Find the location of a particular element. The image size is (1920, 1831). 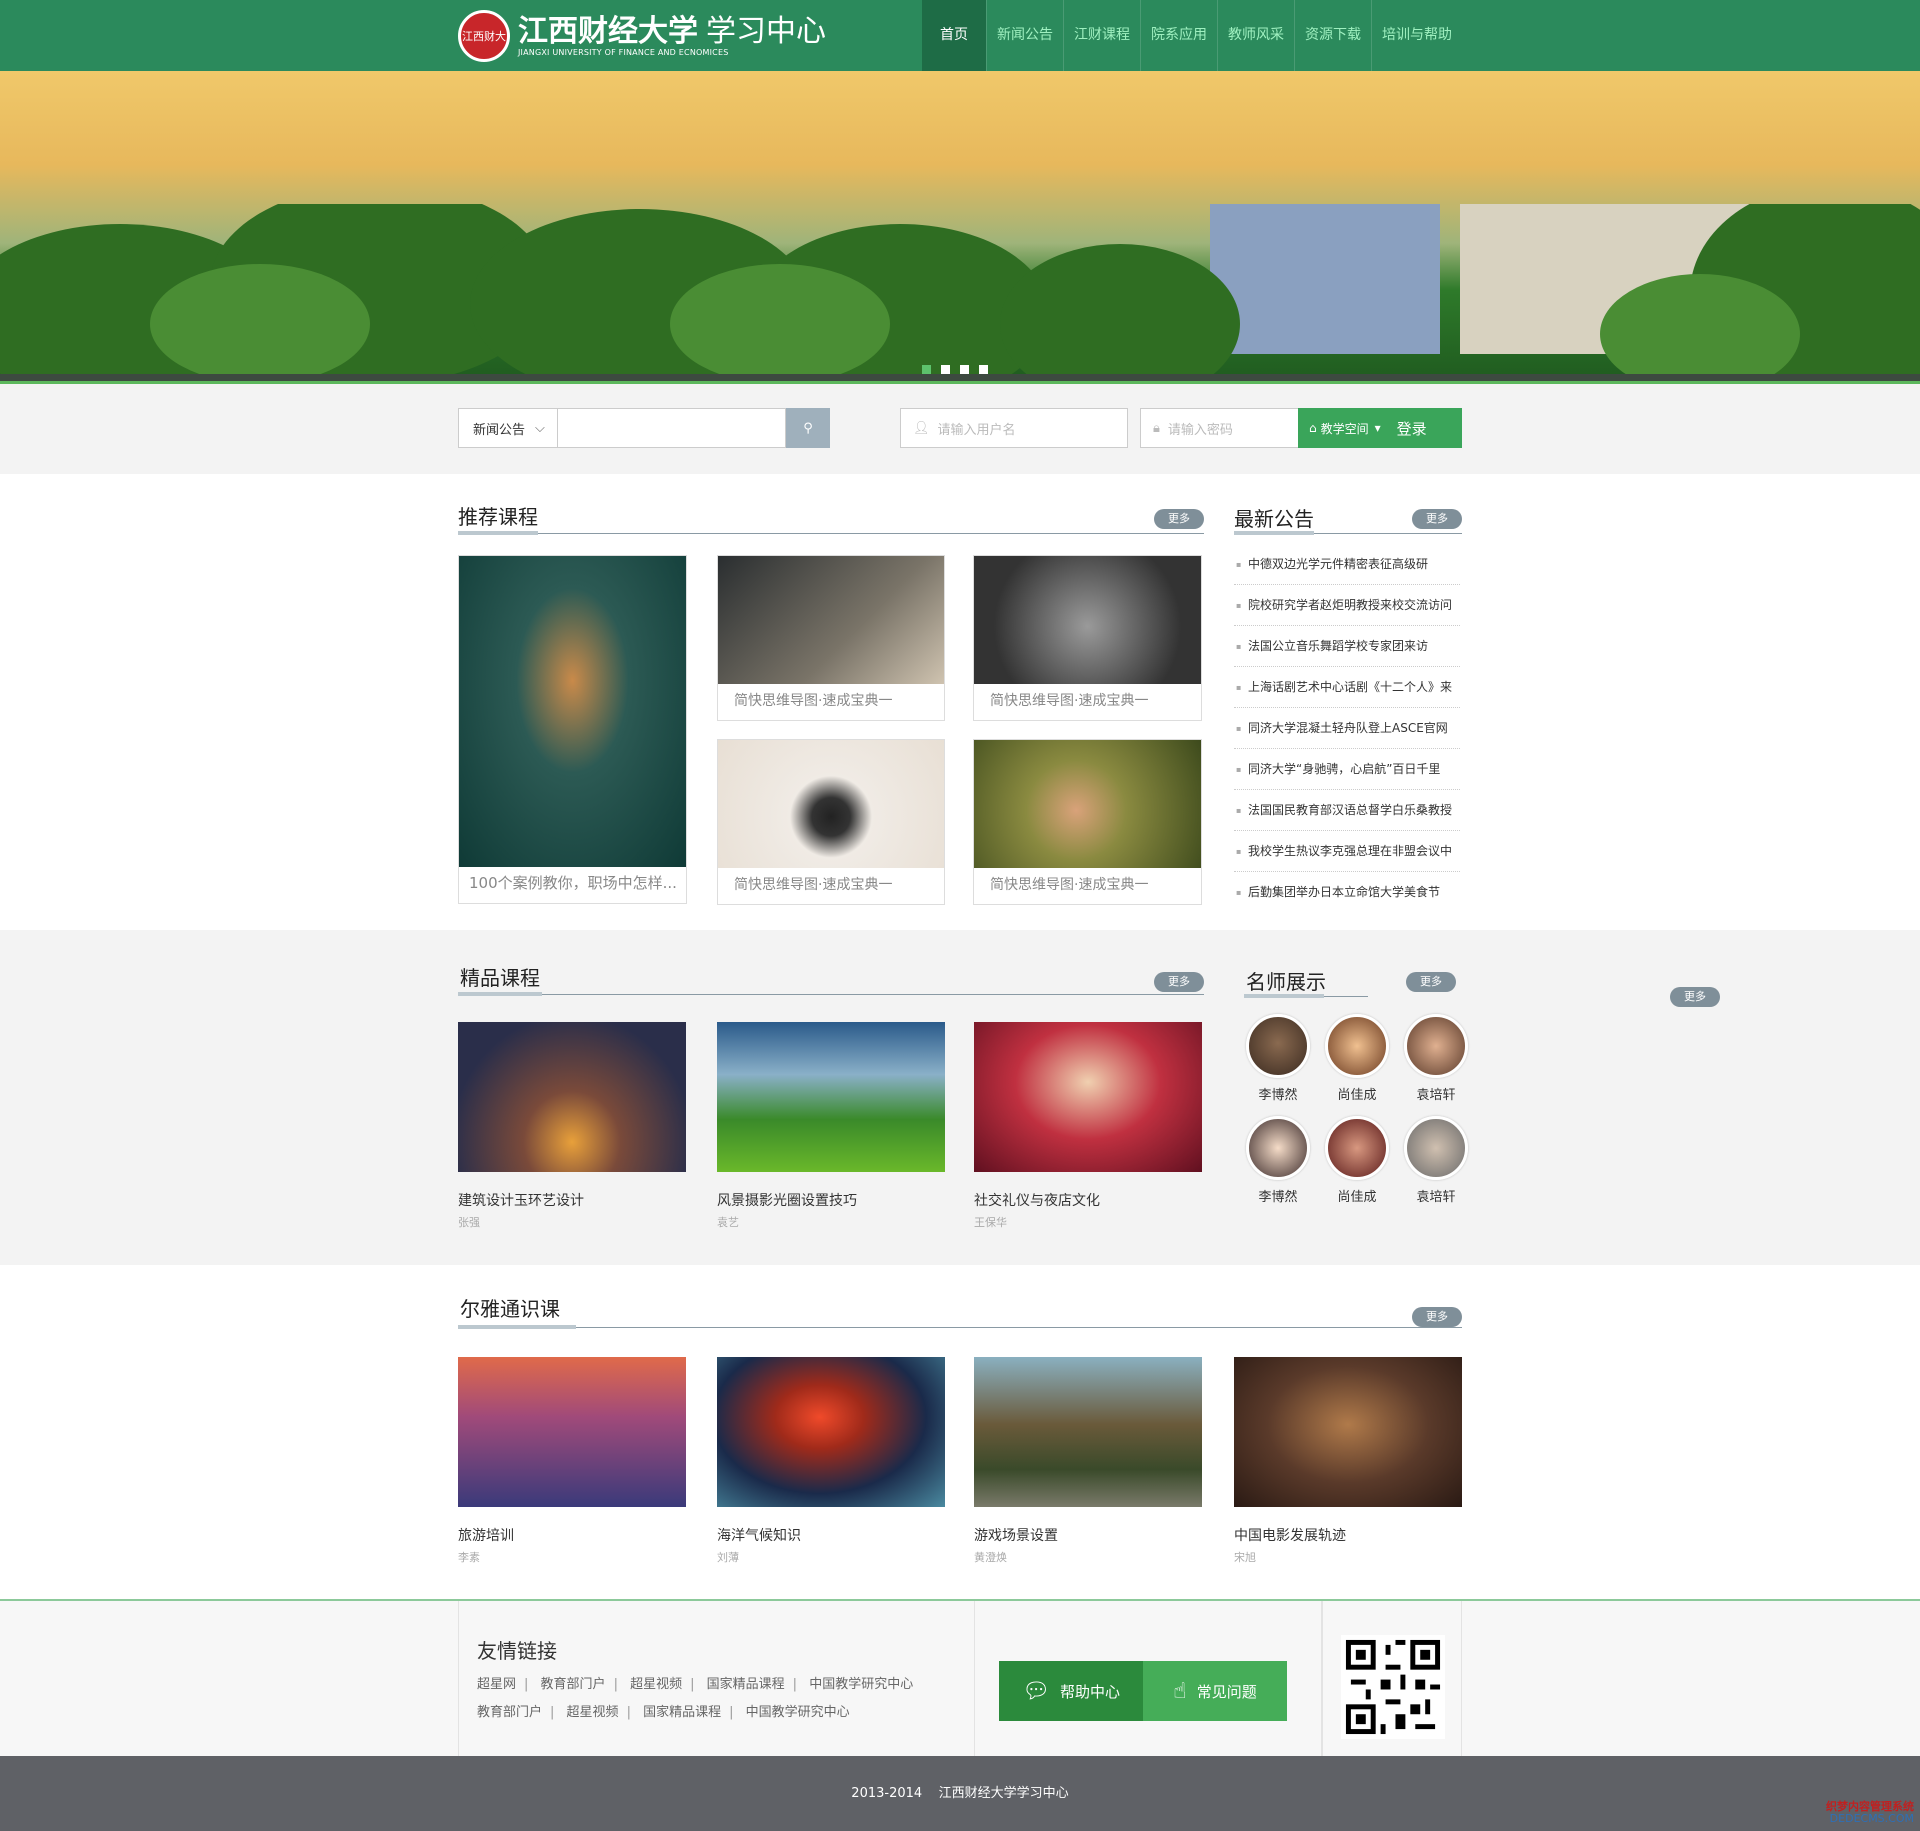

search-button: ⚲ is located at coordinates (808, 428).